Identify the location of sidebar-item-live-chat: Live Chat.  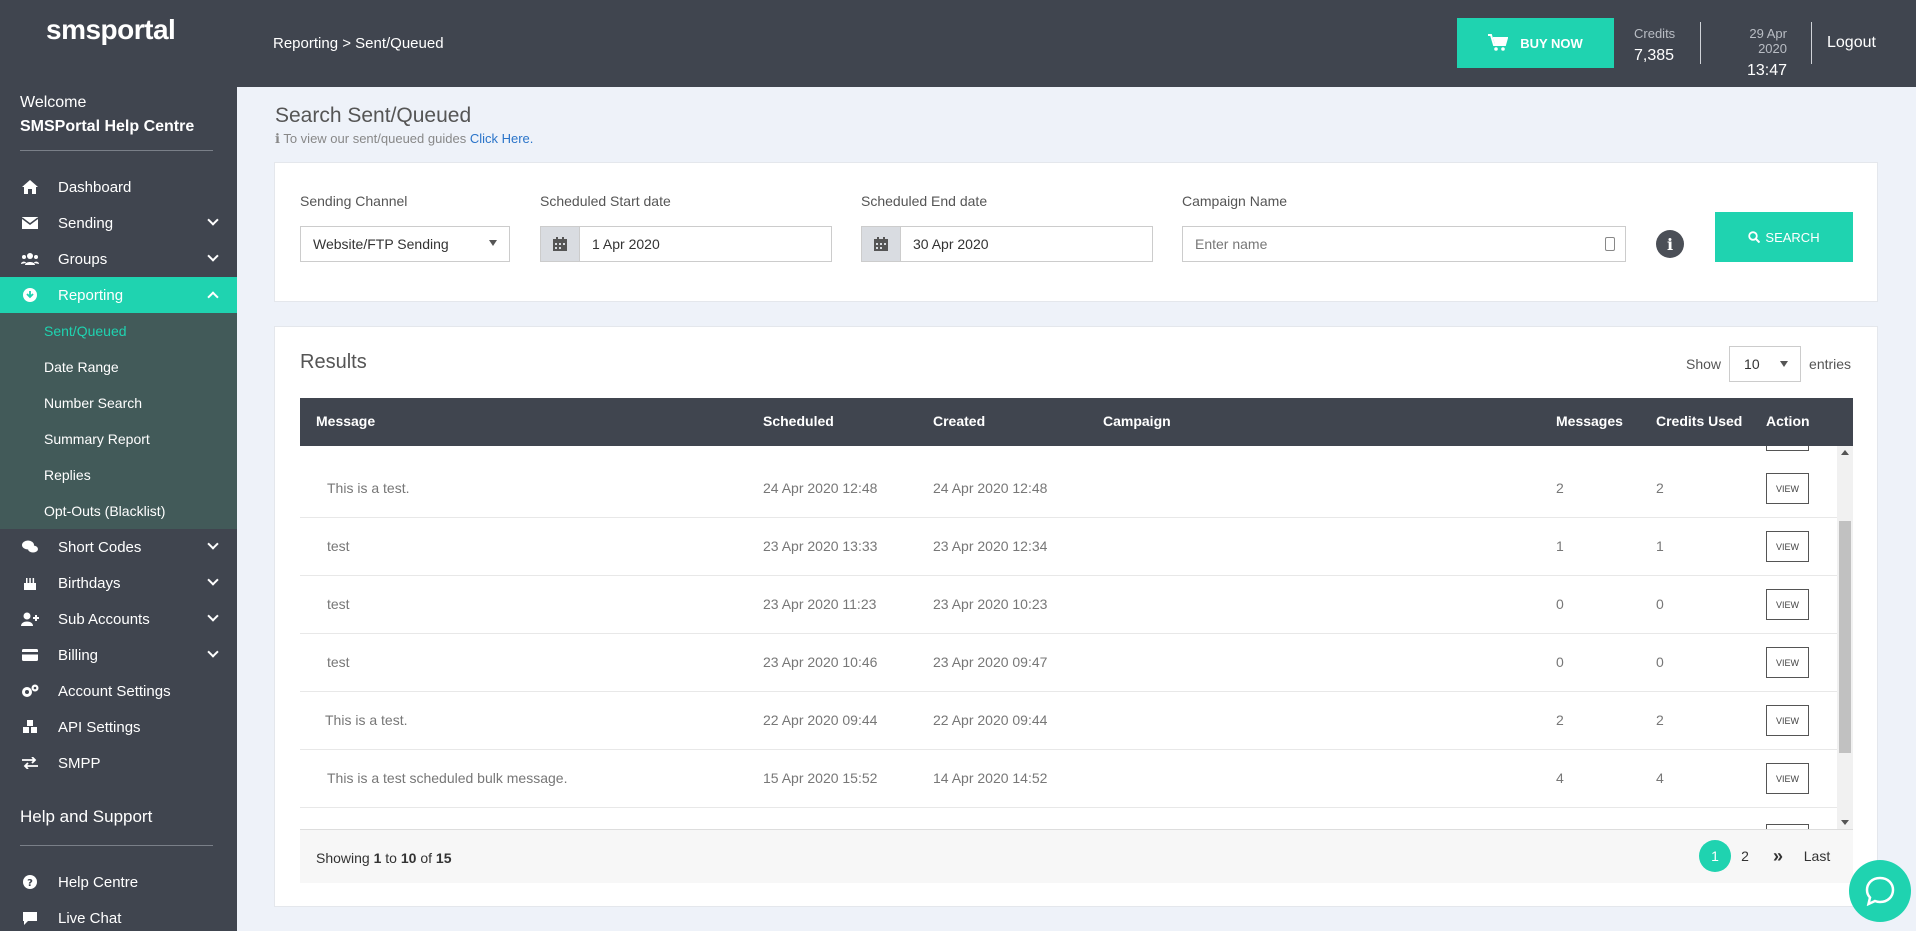
(118, 915).